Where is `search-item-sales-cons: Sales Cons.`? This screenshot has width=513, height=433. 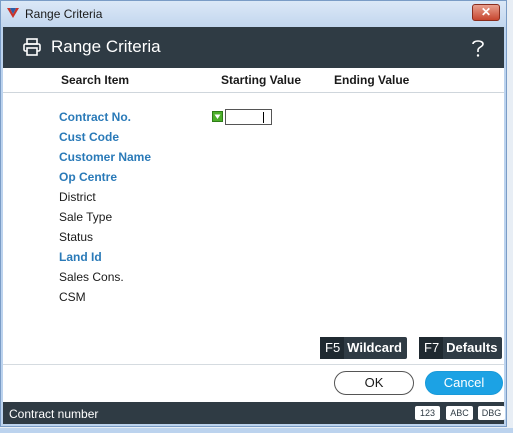 search-item-sales-cons: Sales Cons. is located at coordinates (105, 279).